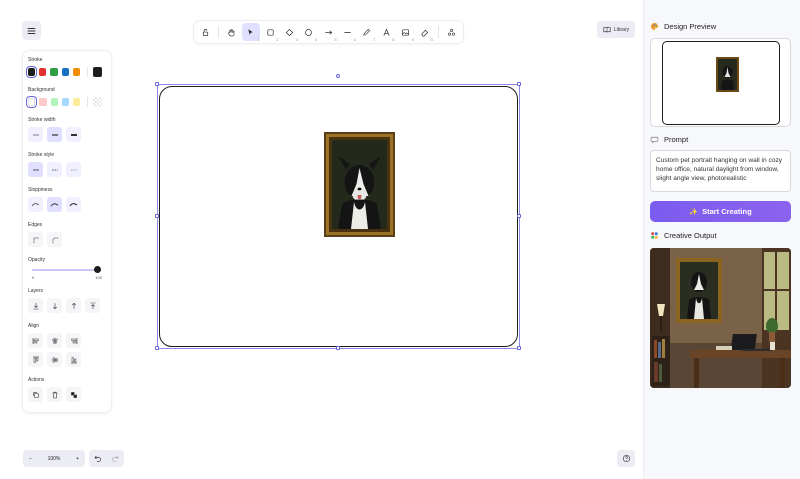 The width and height of the screenshot is (800, 479). I want to click on eraser-icon, so click(425, 32).